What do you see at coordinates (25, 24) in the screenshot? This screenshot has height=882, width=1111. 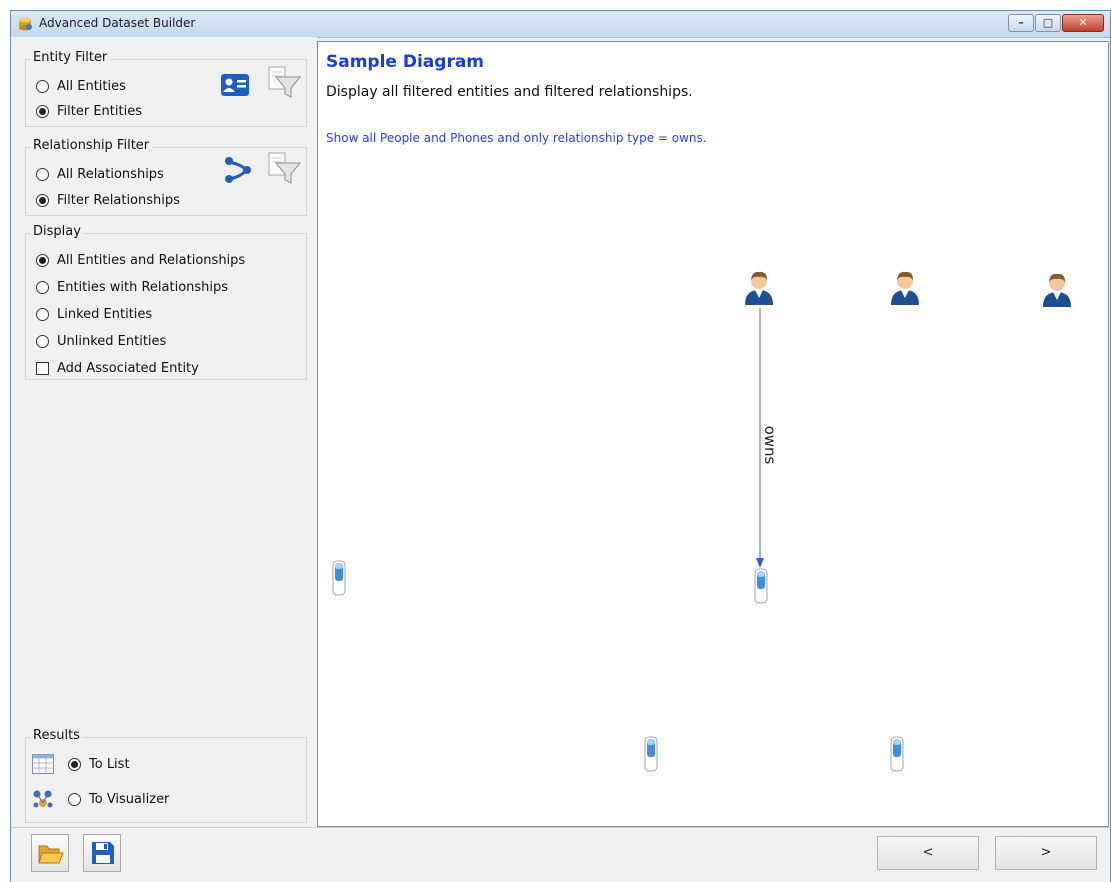 I see `database-icon` at bounding box center [25, 24].